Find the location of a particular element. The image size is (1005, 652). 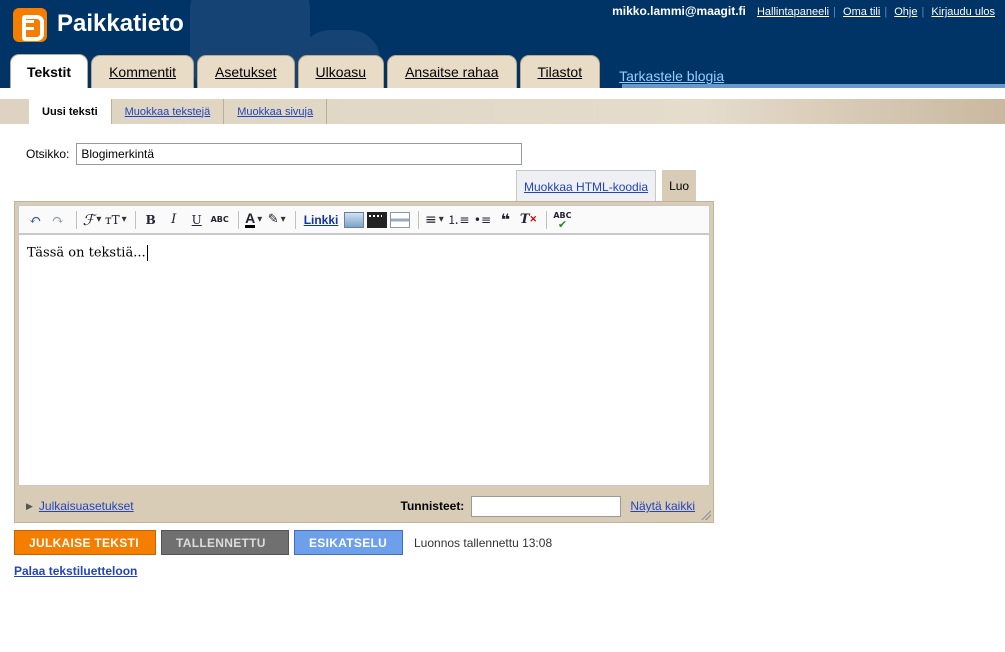

saved-button: TALLENNETTU is located at coordinates (225, 542).